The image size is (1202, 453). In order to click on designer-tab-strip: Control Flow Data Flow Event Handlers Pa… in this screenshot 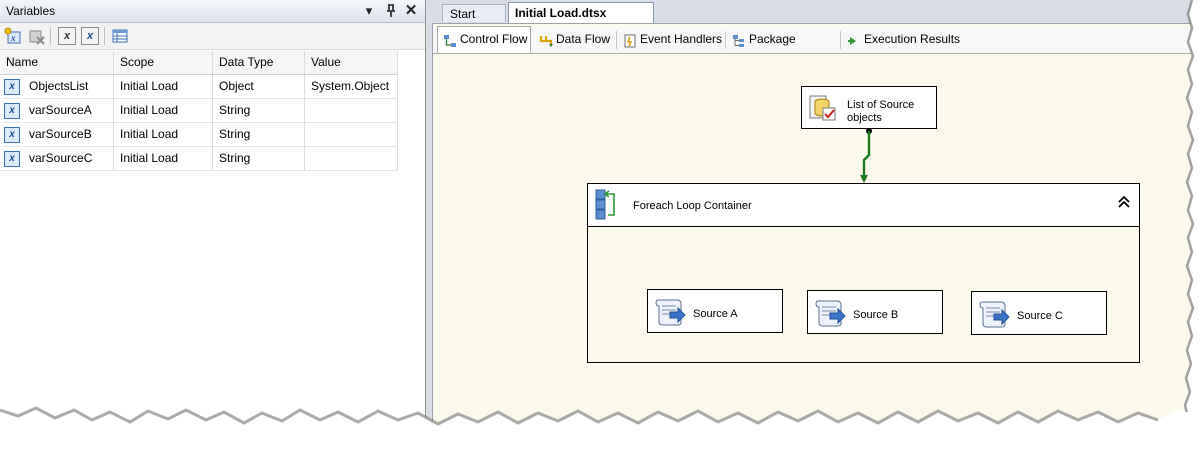, I will do `click(812, 48)`.